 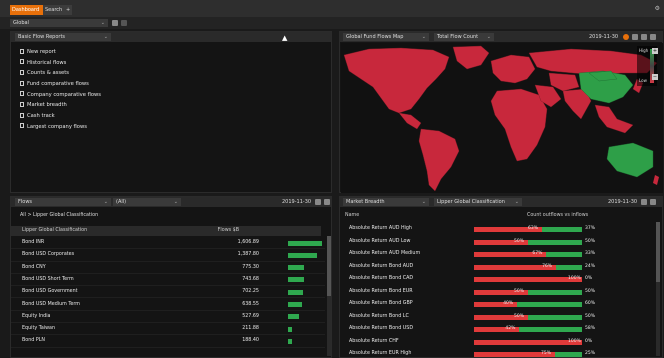 I want to click on flows-filter-dropdown: (All) ⌄, so click(x=147, y=202).